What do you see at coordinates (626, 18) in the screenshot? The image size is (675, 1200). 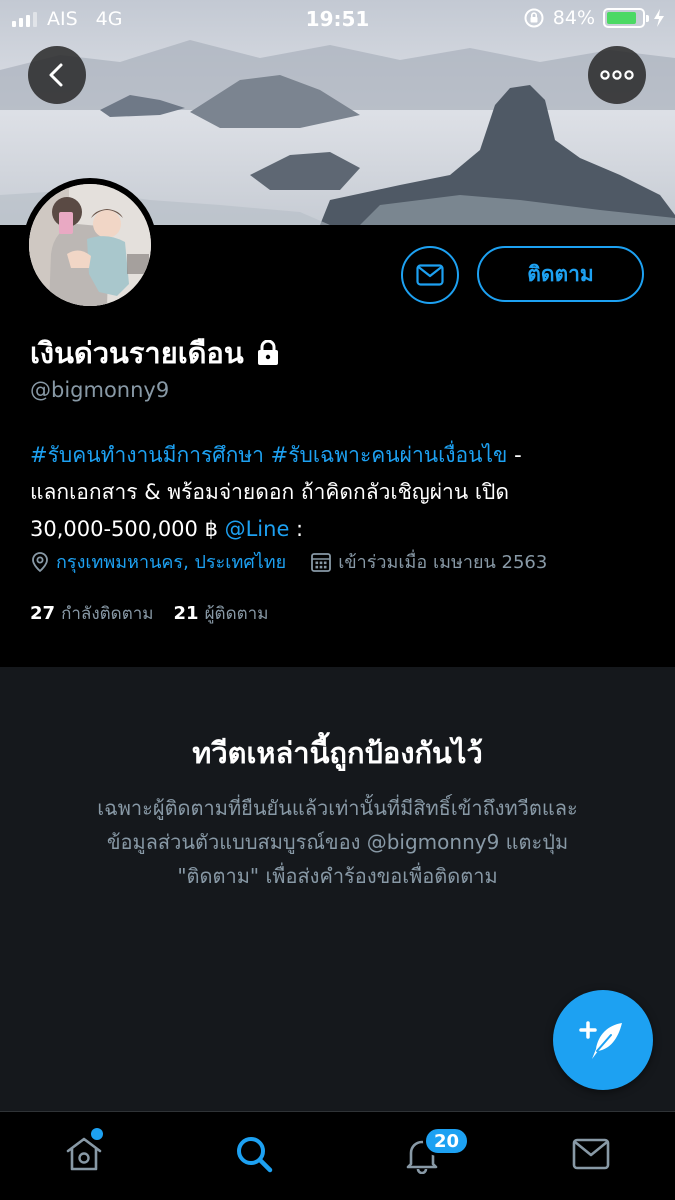 I see `battery-icon` at bounding box center [626, 18].